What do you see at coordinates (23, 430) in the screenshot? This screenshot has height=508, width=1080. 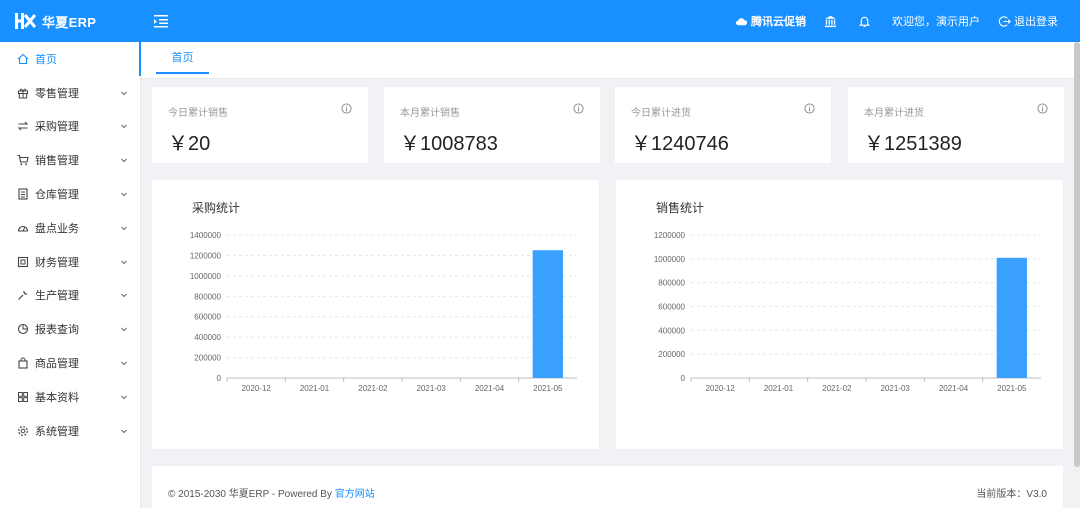 I see `settings-icon` at bounding box center [23, 430].